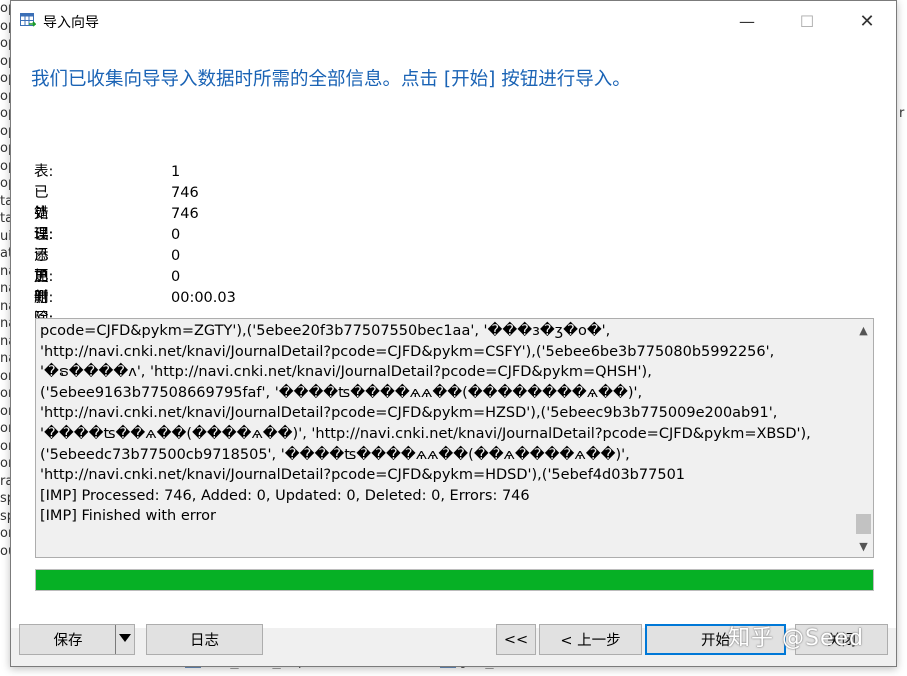 The width and height of the screenshot is (907, 676). What do you see at coordinates (5, 481) in the screenshot?
I see `background-text-fragment: ra` at bounding box center [5, 481].